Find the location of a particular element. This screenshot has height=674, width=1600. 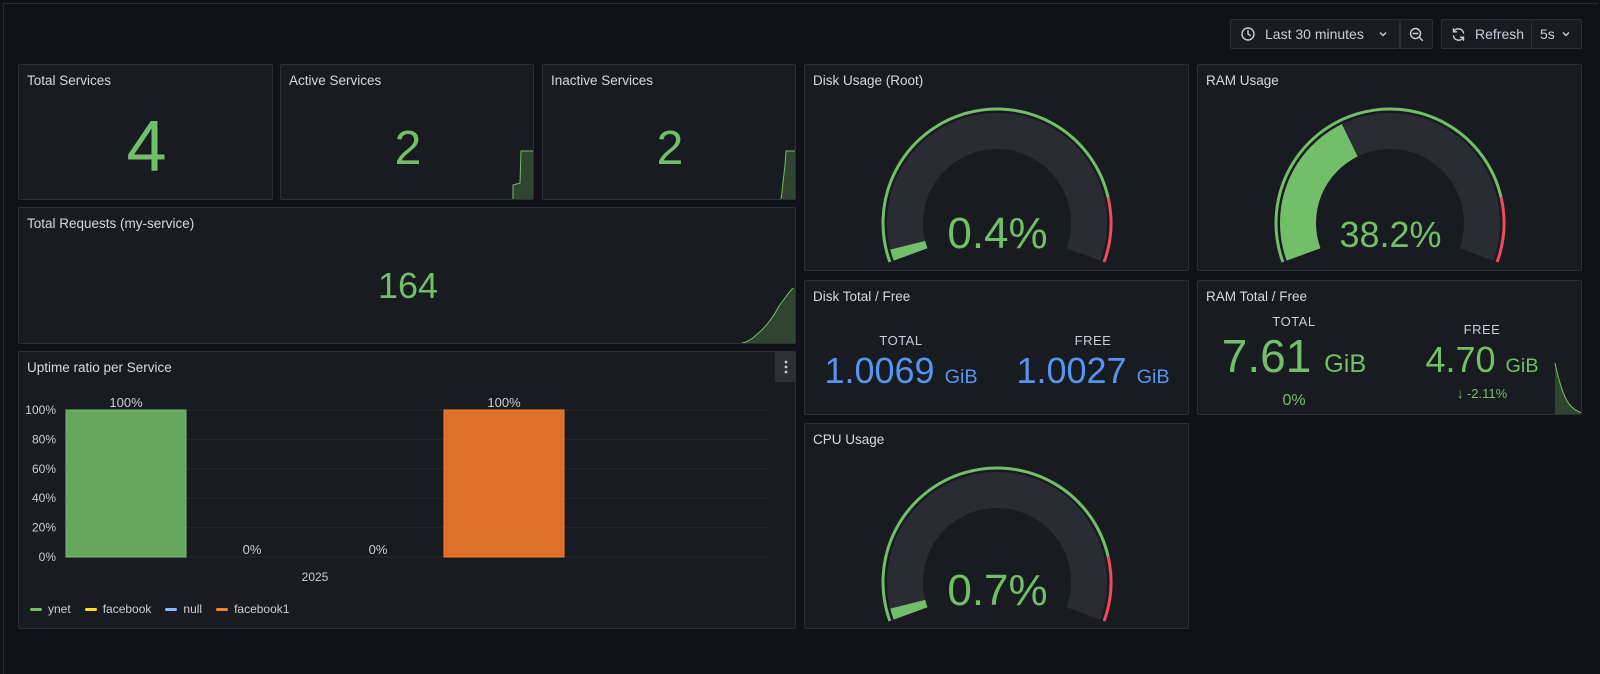

refresh-interval-picker: 5s is located at coordinates (1556, 34).